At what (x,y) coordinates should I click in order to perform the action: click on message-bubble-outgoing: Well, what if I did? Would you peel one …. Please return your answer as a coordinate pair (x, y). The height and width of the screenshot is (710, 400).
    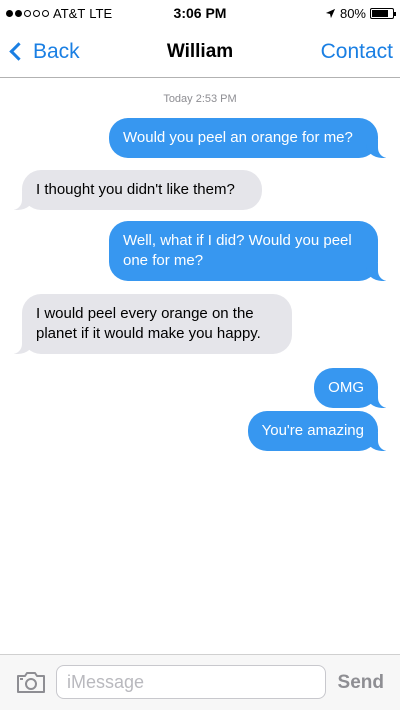
    Looking at the image, I should click on (250, 251).